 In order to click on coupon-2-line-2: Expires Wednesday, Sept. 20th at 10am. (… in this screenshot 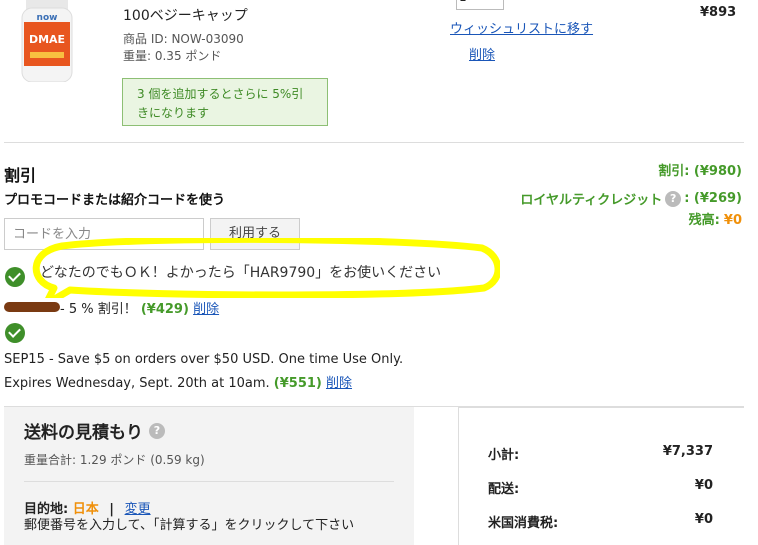, I will do `click(178, 381)`.